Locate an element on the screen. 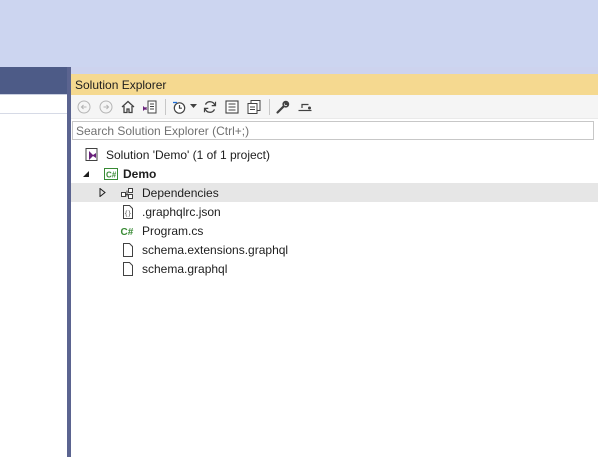  wrench-icon is located at coordinates (283, 107).